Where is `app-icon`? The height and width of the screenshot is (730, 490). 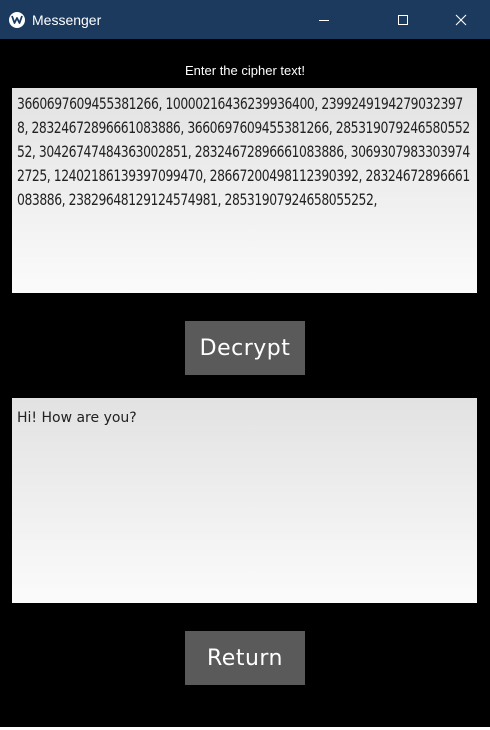
app-icon is located at coordinates (17, 20).